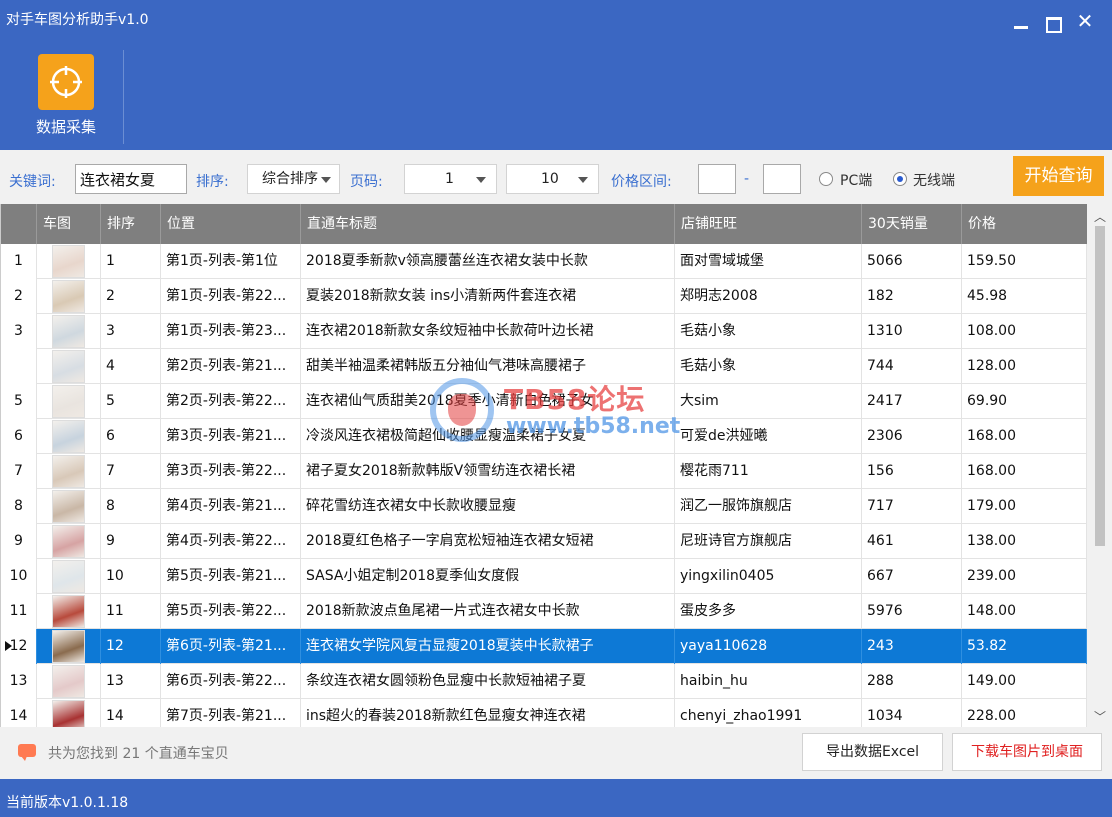 The image size is (1112, 817). What do you see at coordinates (293, 179) in the screenshot?
I see `sort-select: 综合排序` at bounding box center [293, 179].